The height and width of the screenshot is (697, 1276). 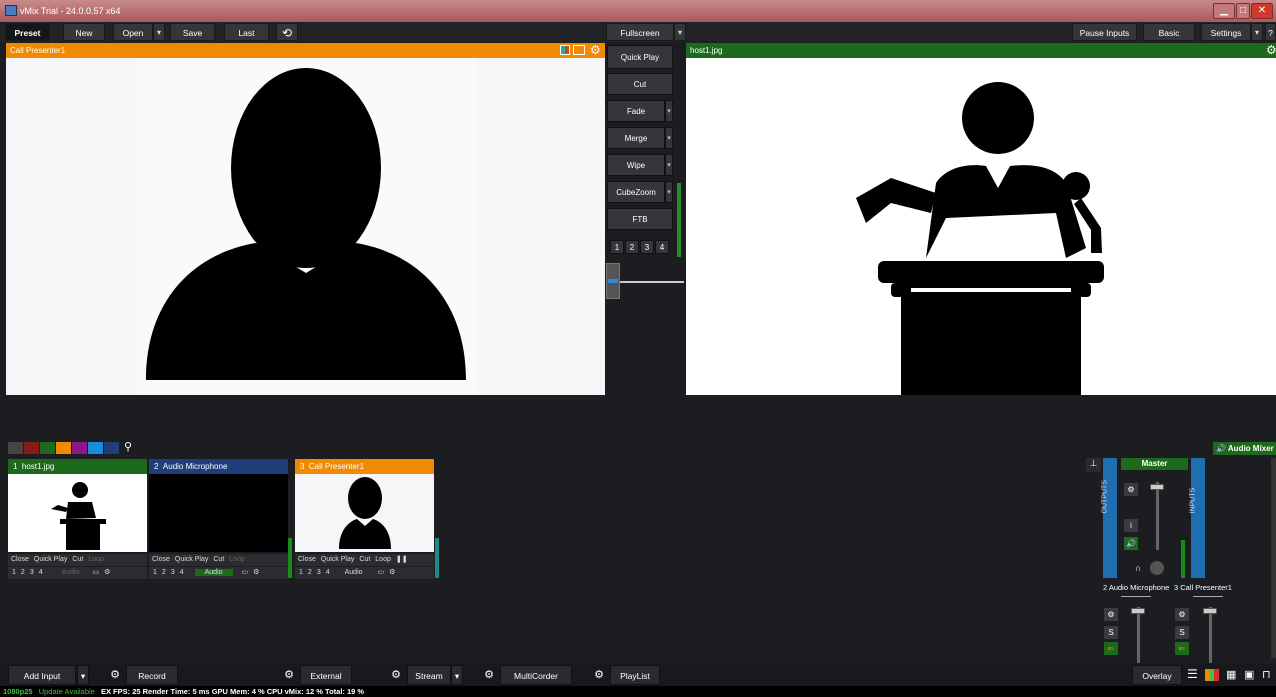 What do you see at coordinates (1182, 632) in the screenshot?
I see `channel-3-solo-button: S` at bounding box center [1182, 632].